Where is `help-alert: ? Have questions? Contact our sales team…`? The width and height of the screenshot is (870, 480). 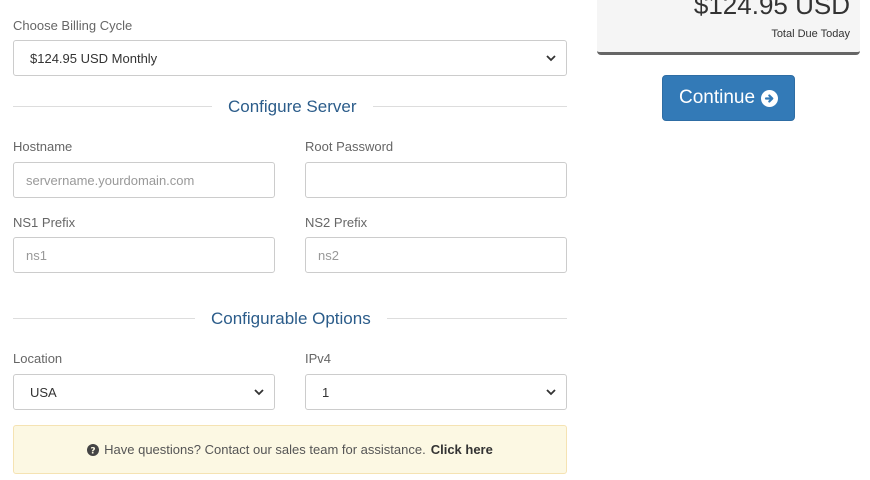
help-alert: ? Have questions? Contact our sales team… is located at coordinates (290, 449).